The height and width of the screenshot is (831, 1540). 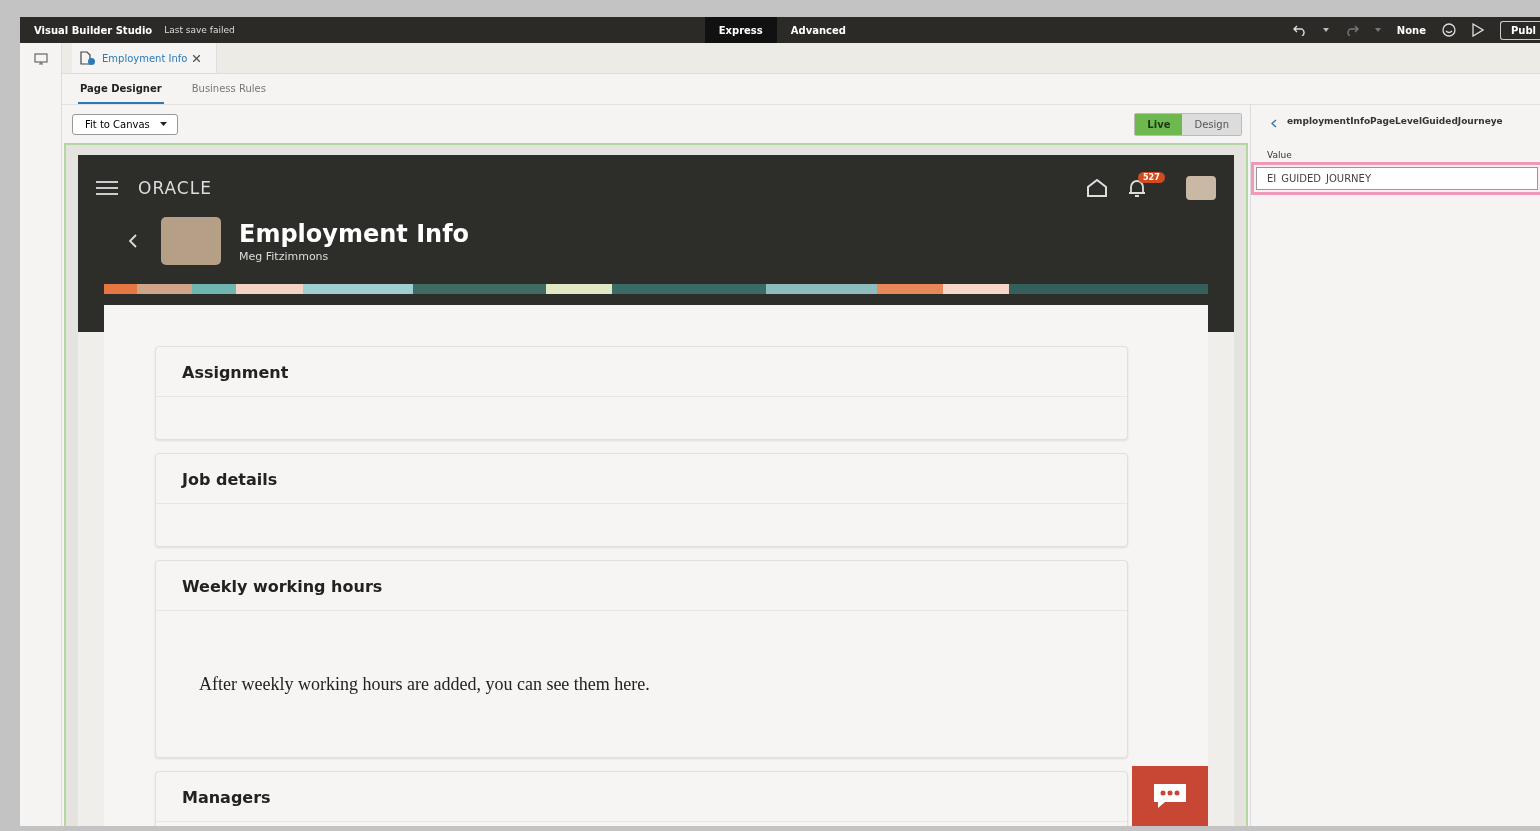 I want to click on monitor-icon, so click(x=40, y=59).